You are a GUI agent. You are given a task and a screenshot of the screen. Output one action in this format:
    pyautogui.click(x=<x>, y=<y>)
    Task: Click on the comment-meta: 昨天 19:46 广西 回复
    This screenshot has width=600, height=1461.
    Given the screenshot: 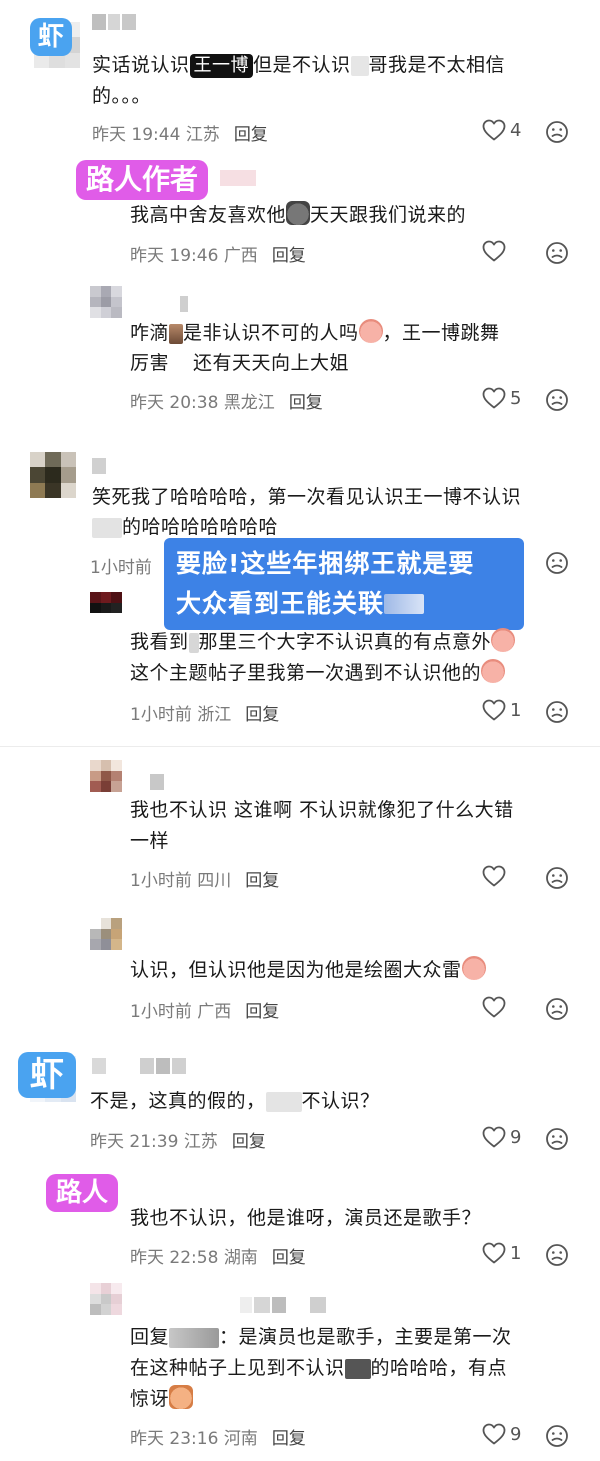 What is the action you would take?
    pyautogui.click(x=218, y=256)
    